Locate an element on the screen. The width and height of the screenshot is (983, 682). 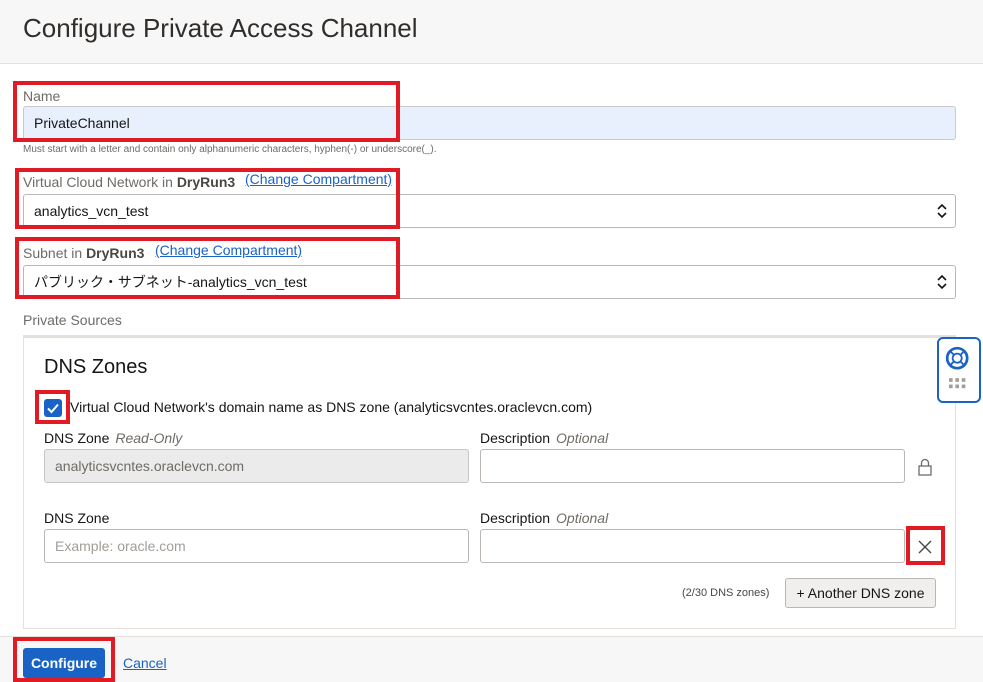
checkmark-icon is located at coordinates (53, 408).